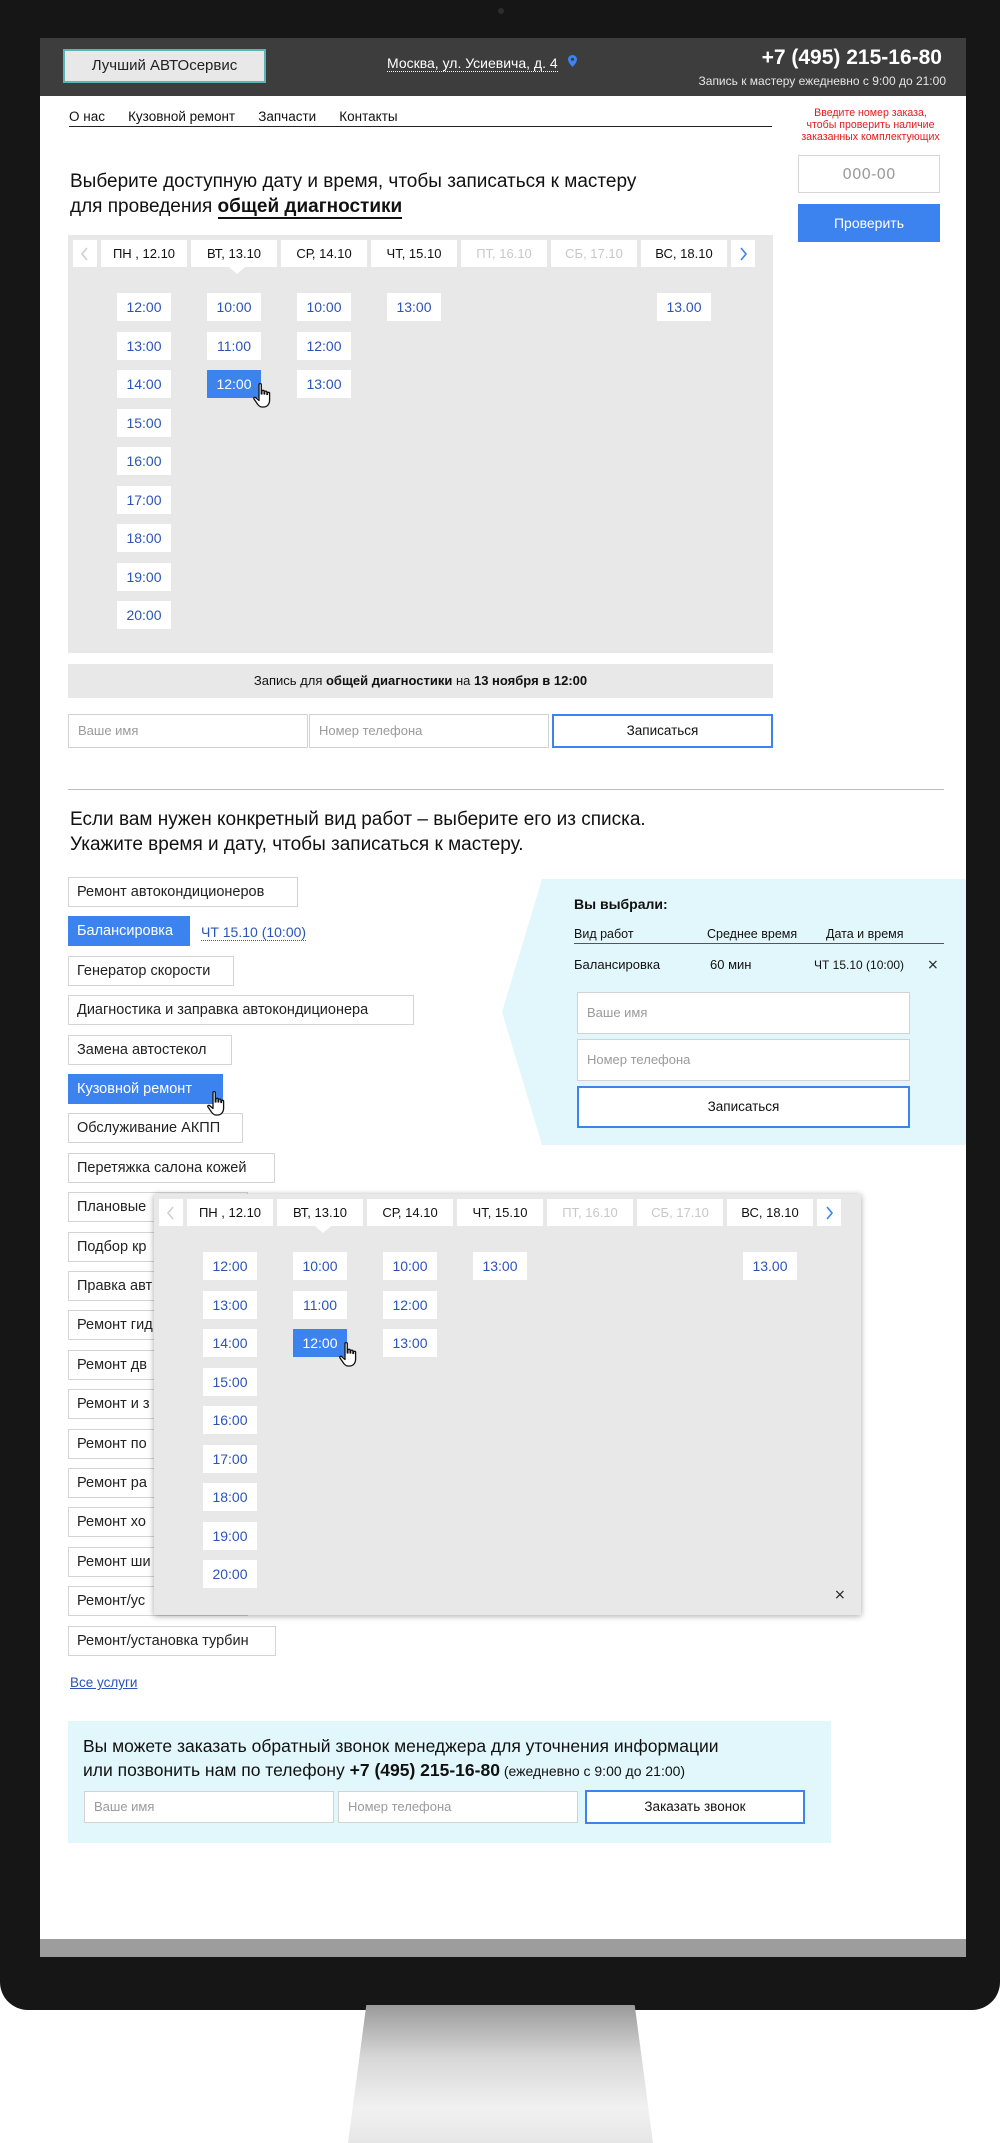 This screenshot has width=1000, height=2143. What do you see at coordinates (144, 615) in the screenshot?
I see `diagnostics-time-slot: 20:00` at bounding box center [144, 615].